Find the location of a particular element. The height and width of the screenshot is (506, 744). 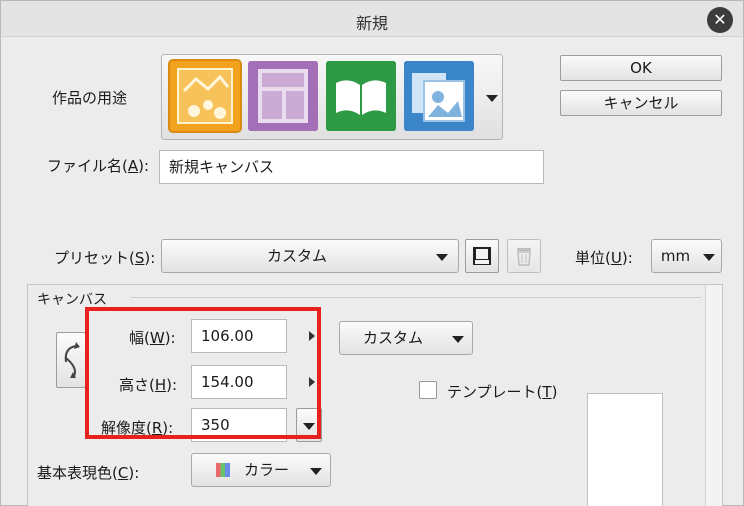

size-preset-value: カスタム is located at coordinates (392, 338).